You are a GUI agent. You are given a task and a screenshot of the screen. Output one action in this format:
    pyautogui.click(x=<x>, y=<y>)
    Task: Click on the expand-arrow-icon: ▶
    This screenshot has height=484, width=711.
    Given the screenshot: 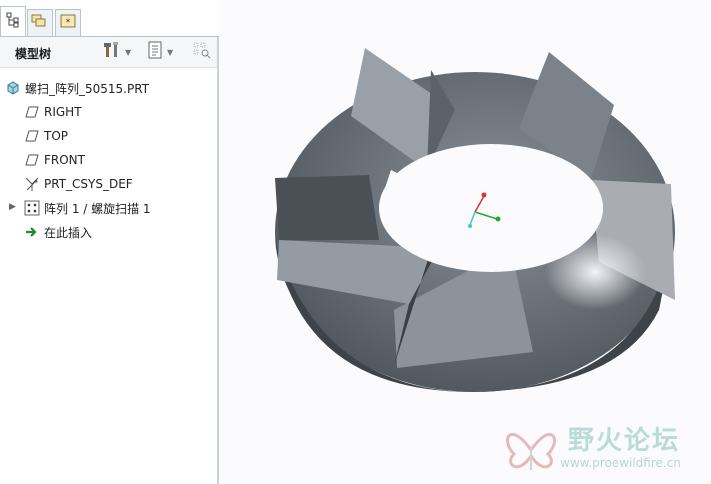 What is the action you would take?
    pyautogui.click(x=12, y=207)
    